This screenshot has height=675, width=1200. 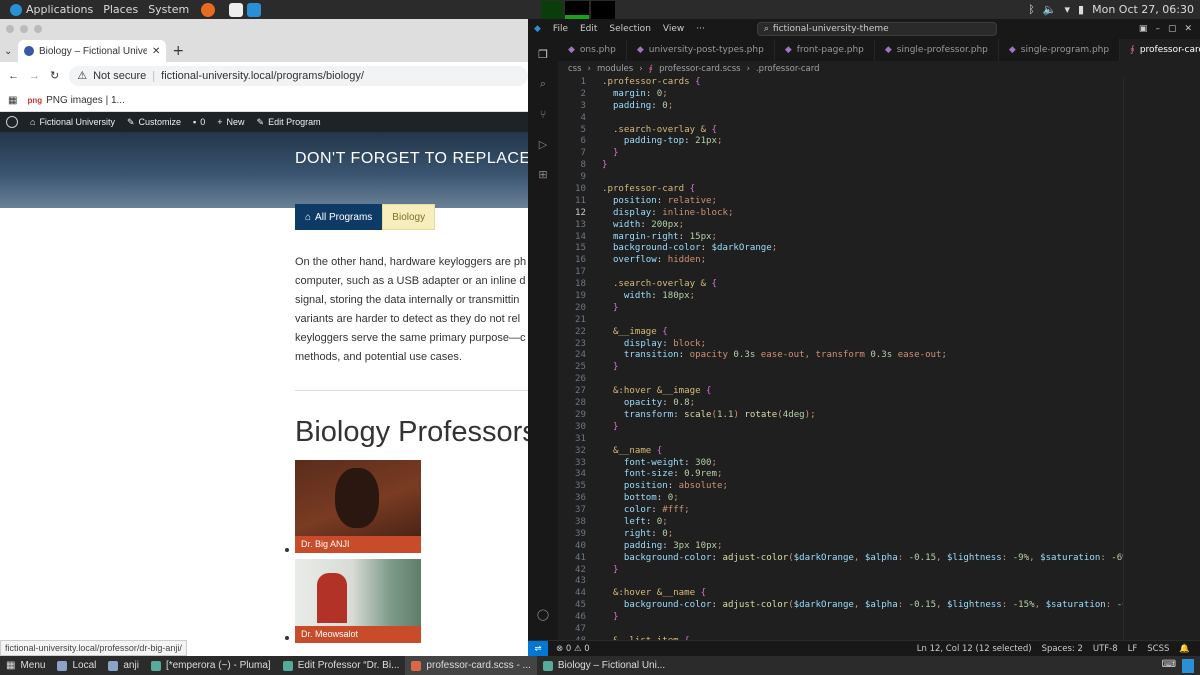 I want to click on forward-icon: →, so click(x=34, y=76).